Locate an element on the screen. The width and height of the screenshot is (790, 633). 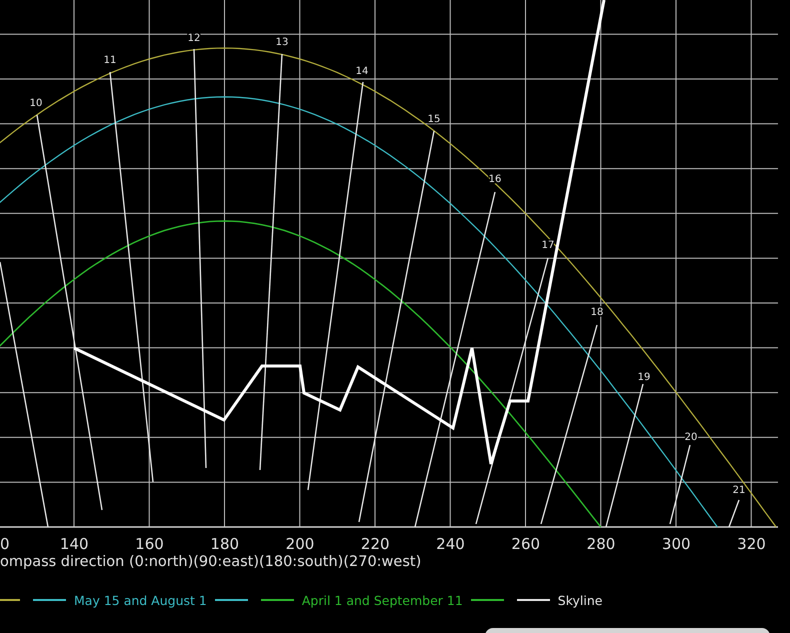
hour-label: 10 is located at coordinates (36, 103).